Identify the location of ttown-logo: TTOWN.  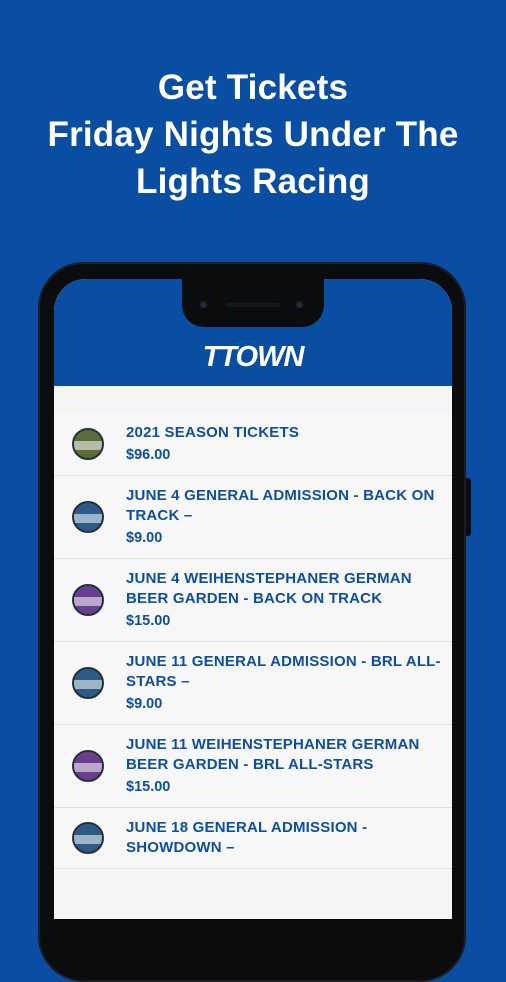
(253, 357).